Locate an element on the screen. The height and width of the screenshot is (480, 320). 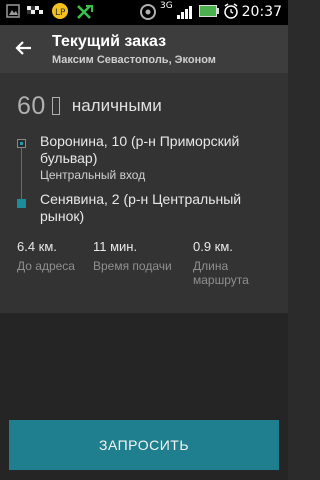
signal-strength-icon is located at coordinates (184, 12).